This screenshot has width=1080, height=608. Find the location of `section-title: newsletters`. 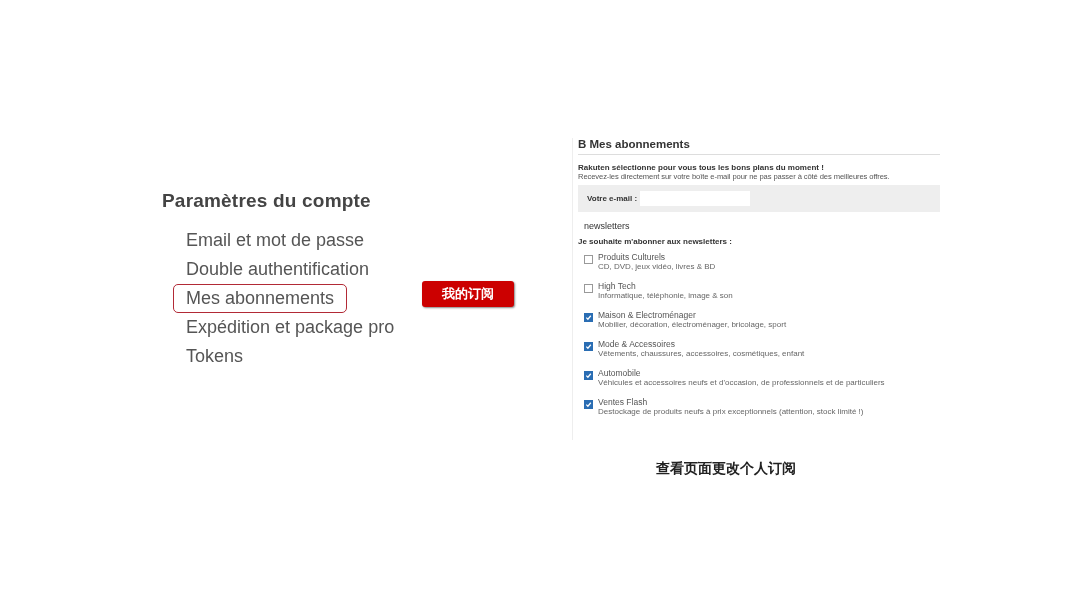

section-title: newsletters is located at coordinates (607, 226).